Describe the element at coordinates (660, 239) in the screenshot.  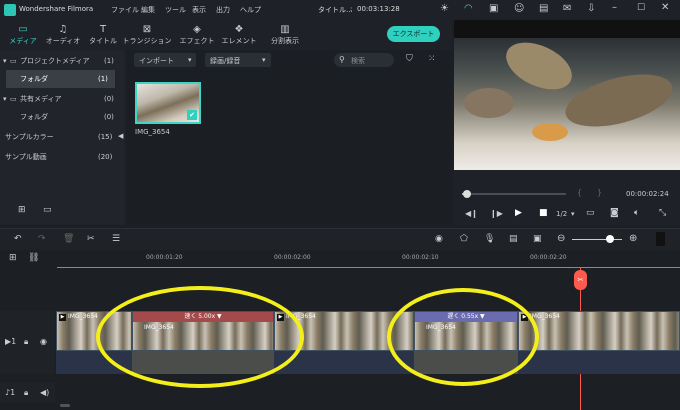
I see `panel-toggle-icon` at that location.